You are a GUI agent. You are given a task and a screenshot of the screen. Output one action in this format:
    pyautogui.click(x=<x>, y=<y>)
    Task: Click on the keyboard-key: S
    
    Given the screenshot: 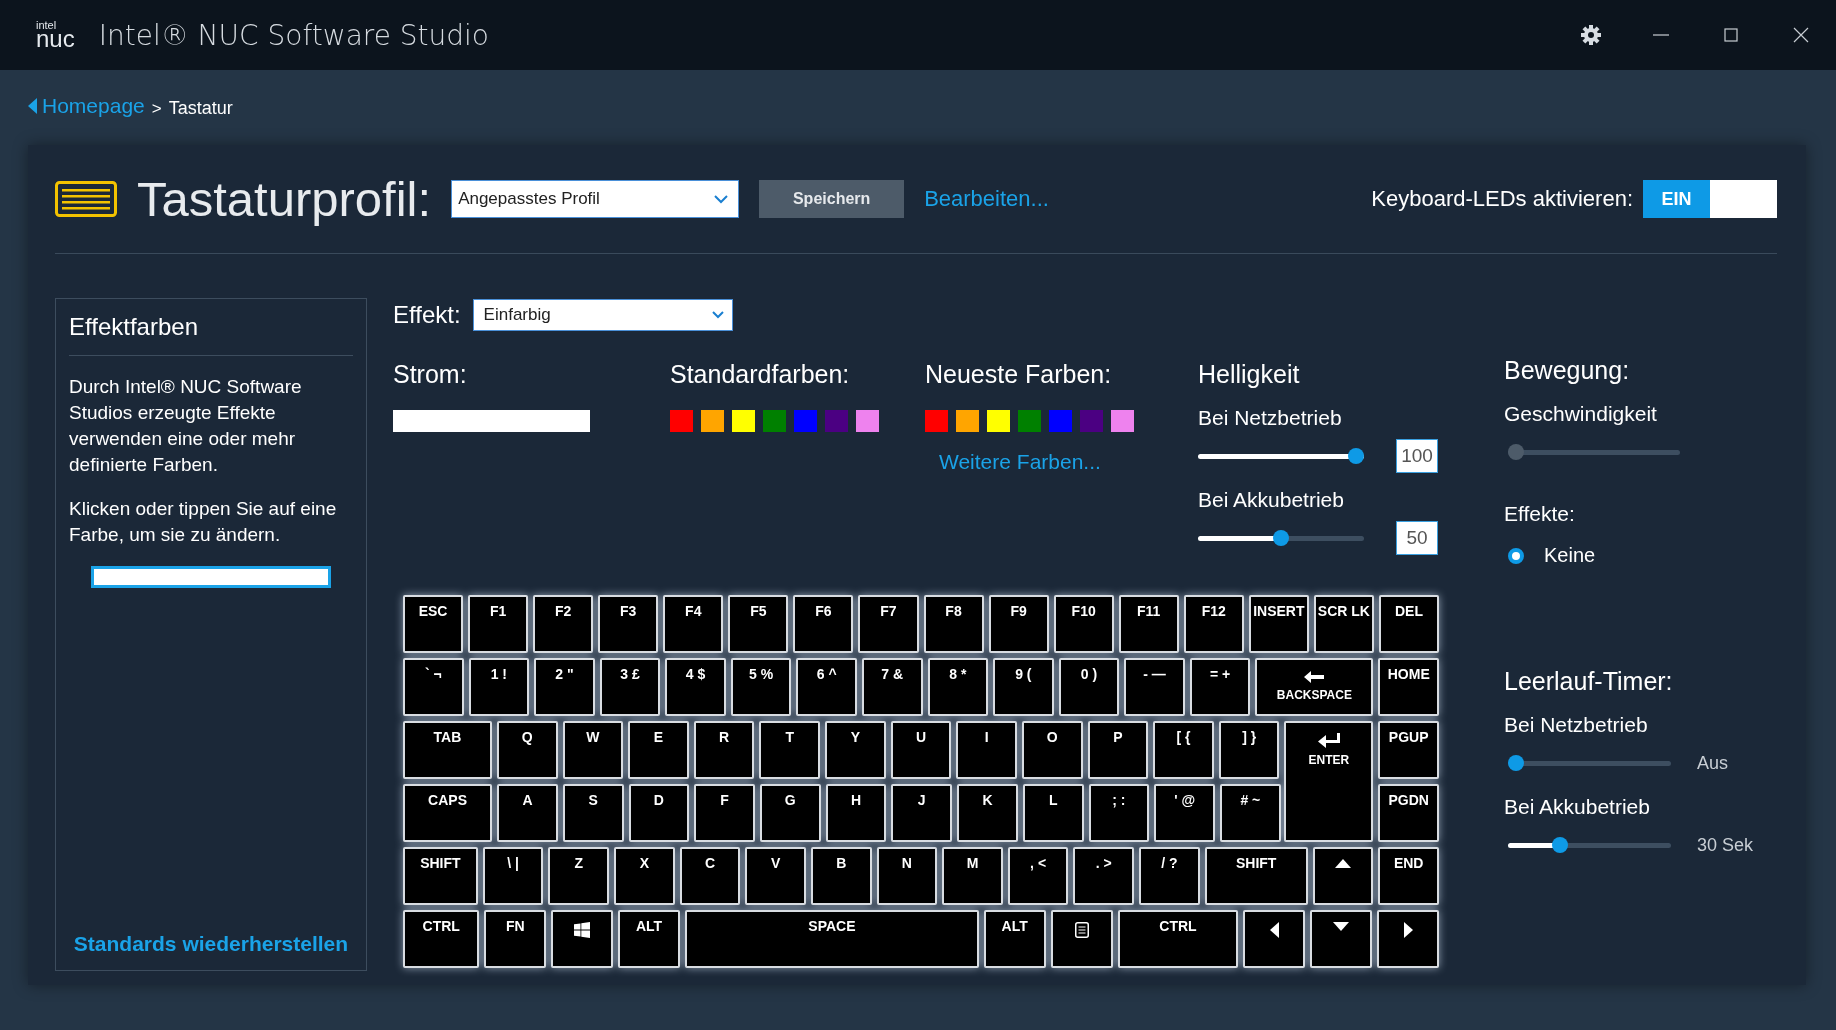 What is the action you would take?
    pyautogui.click(x=593, y=813)
    